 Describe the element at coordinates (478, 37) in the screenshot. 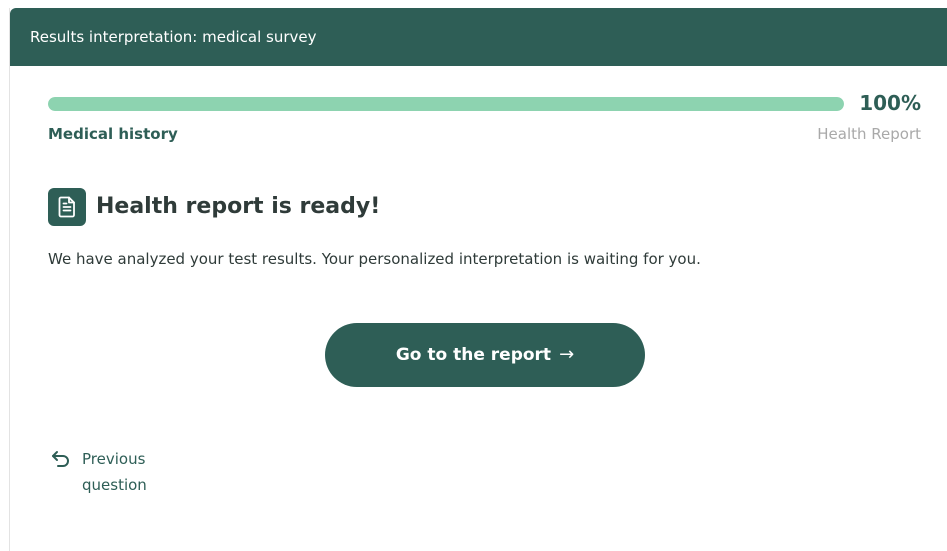

I see `card-header: Results interpretation: medical survey` at that location.